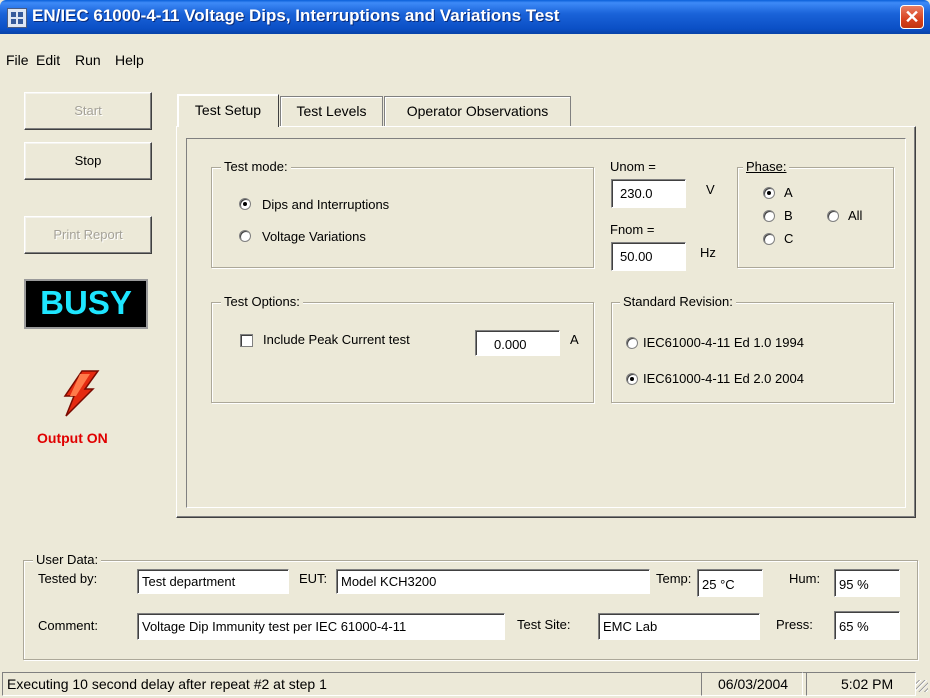 This screenshot has width=930, height=698. What do you see at coordinates (336, 339) in the screenshot?
I see `peak-current-label: Include Peak Current test` at bounding box center [336, 339].